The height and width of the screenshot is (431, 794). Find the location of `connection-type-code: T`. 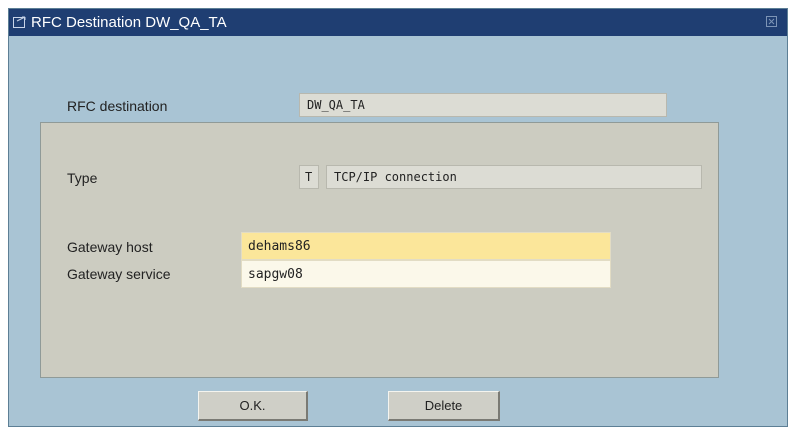

connection-type-code: T is located at coordinates (309, 177).